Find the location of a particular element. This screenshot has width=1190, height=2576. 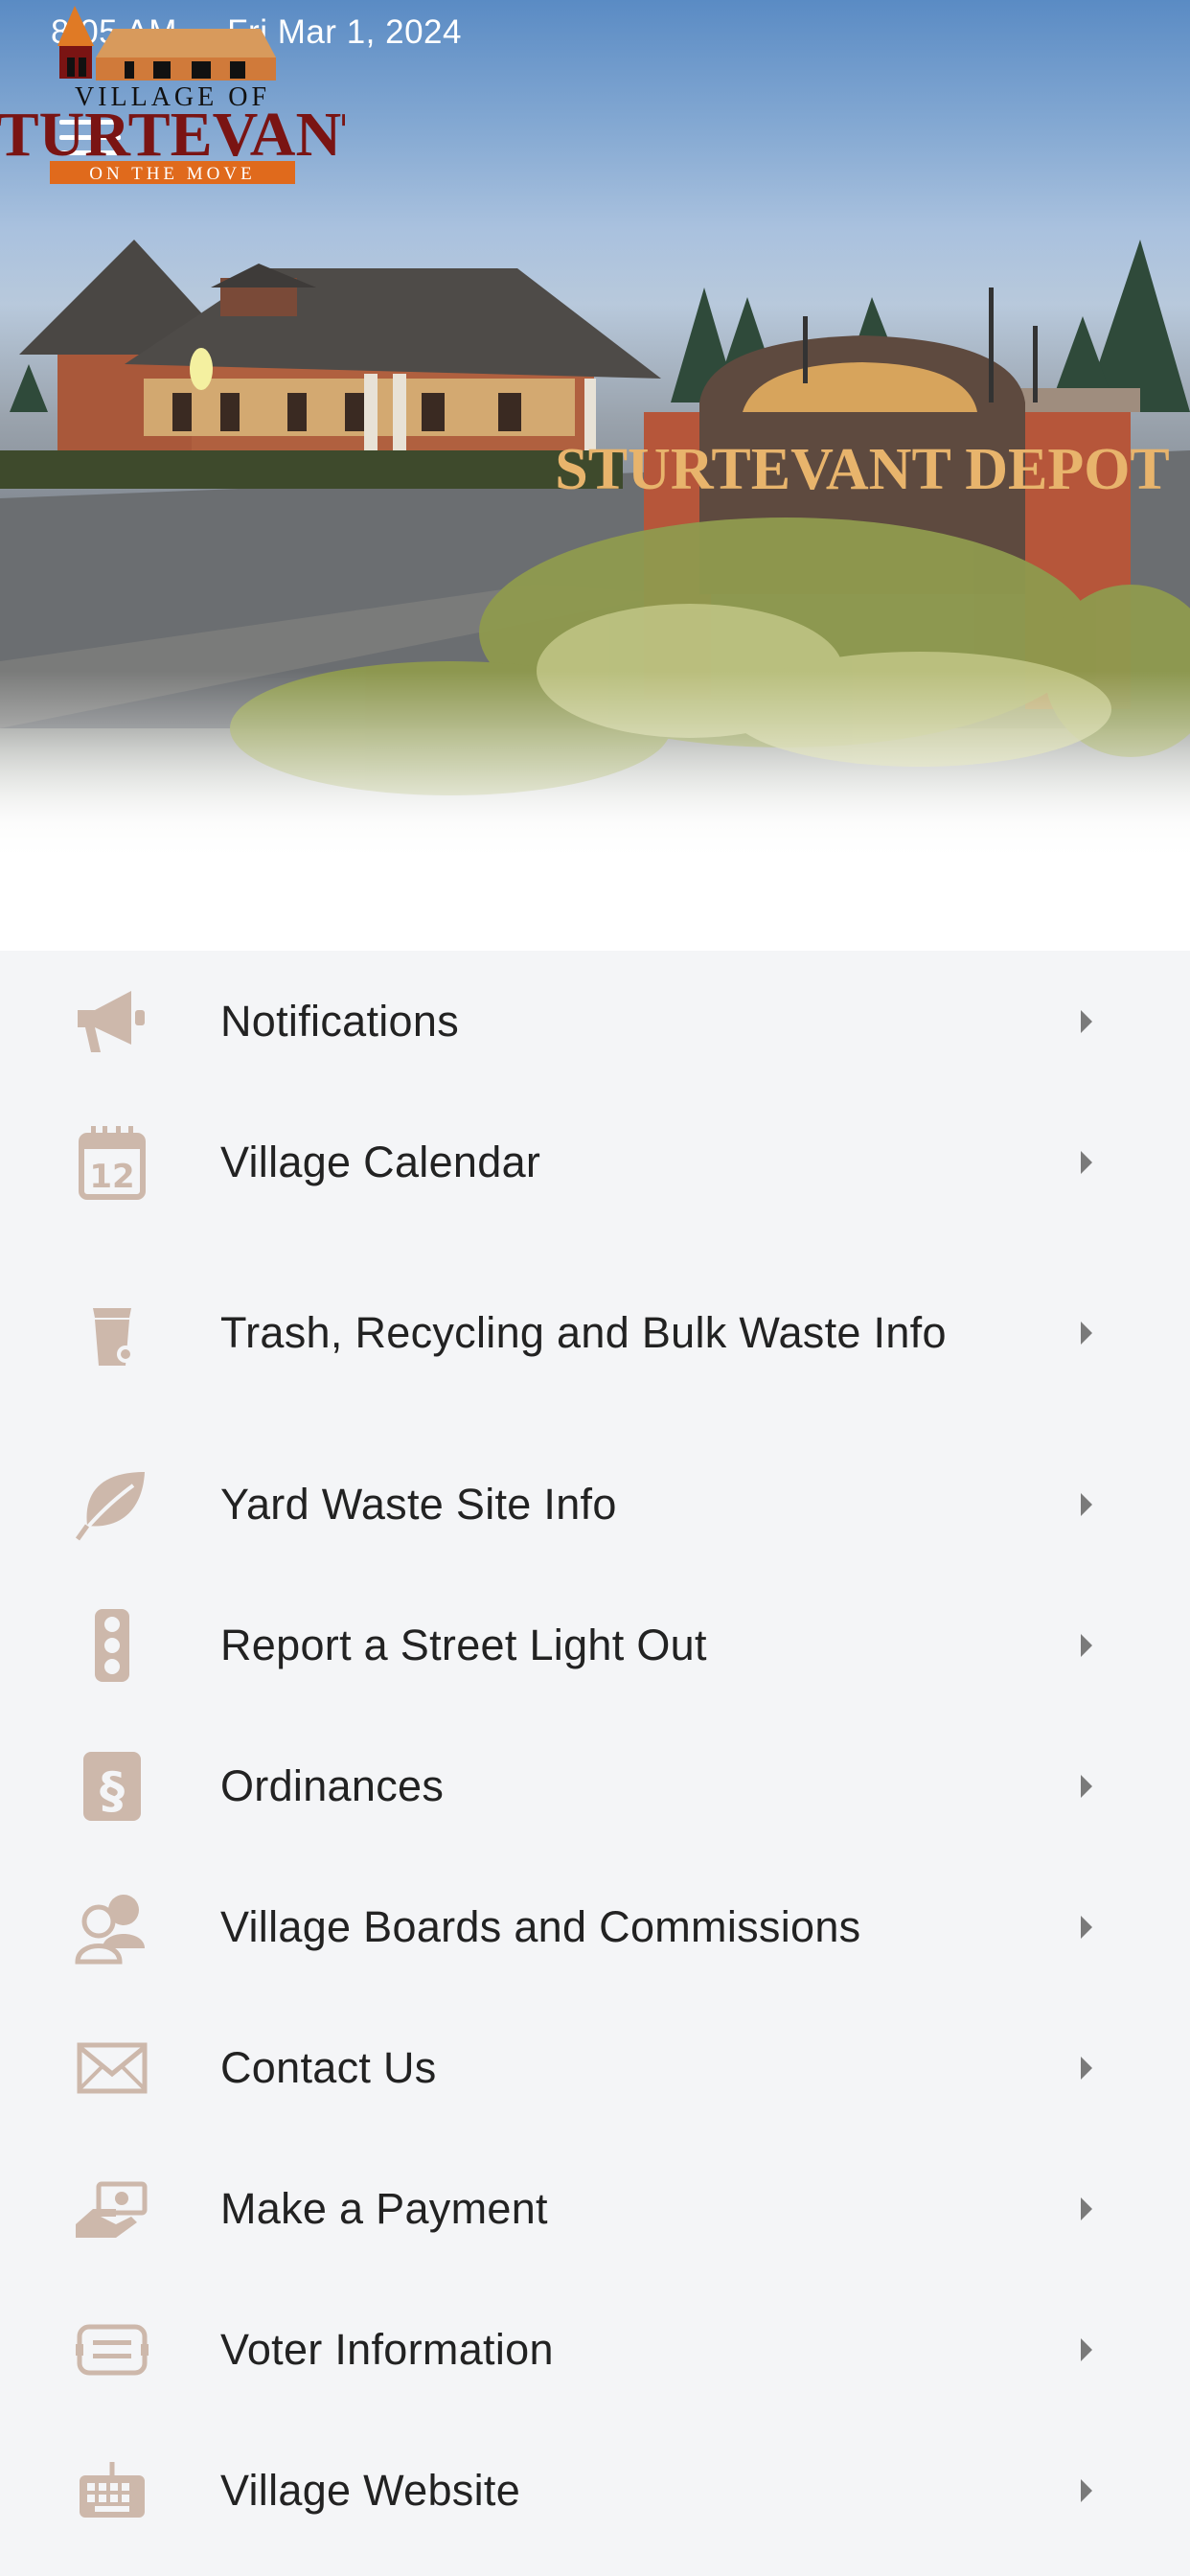

users-icon is located at coordinates (112, 1927).